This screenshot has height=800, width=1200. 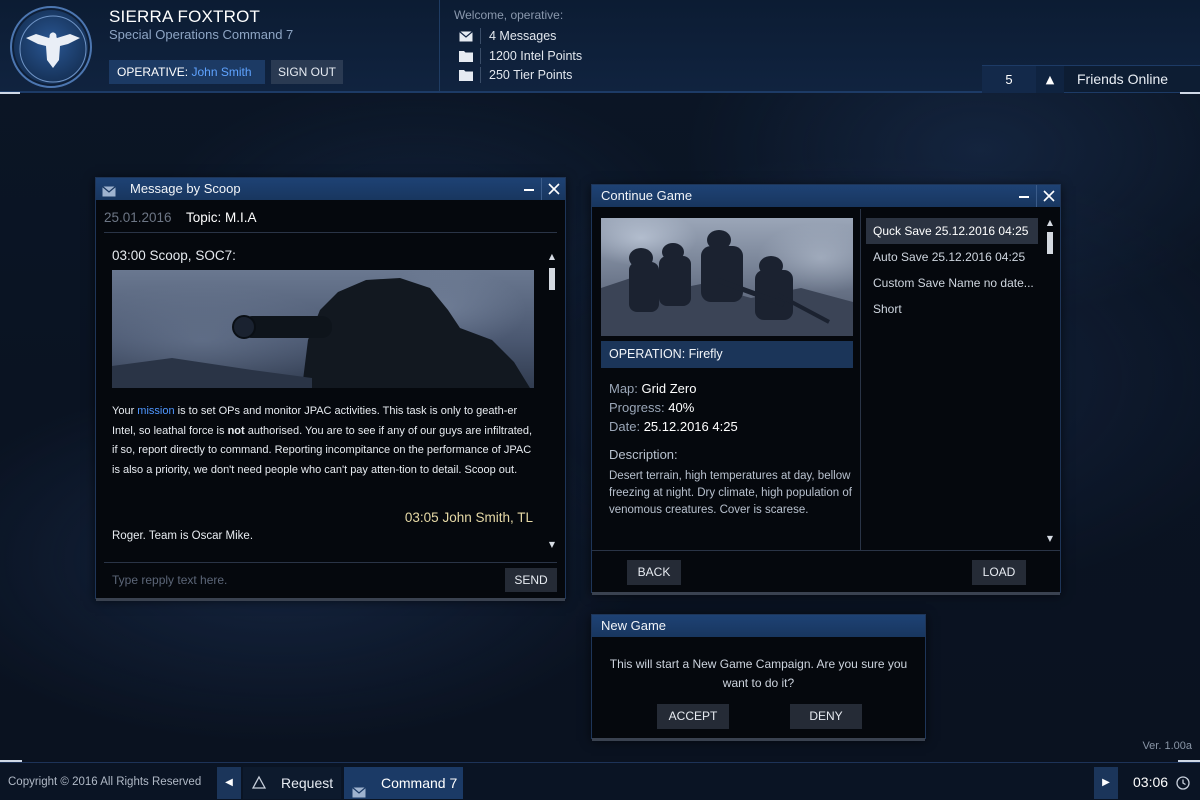 I want to click on new-game-title: New Game, so click(x=634, y=625).